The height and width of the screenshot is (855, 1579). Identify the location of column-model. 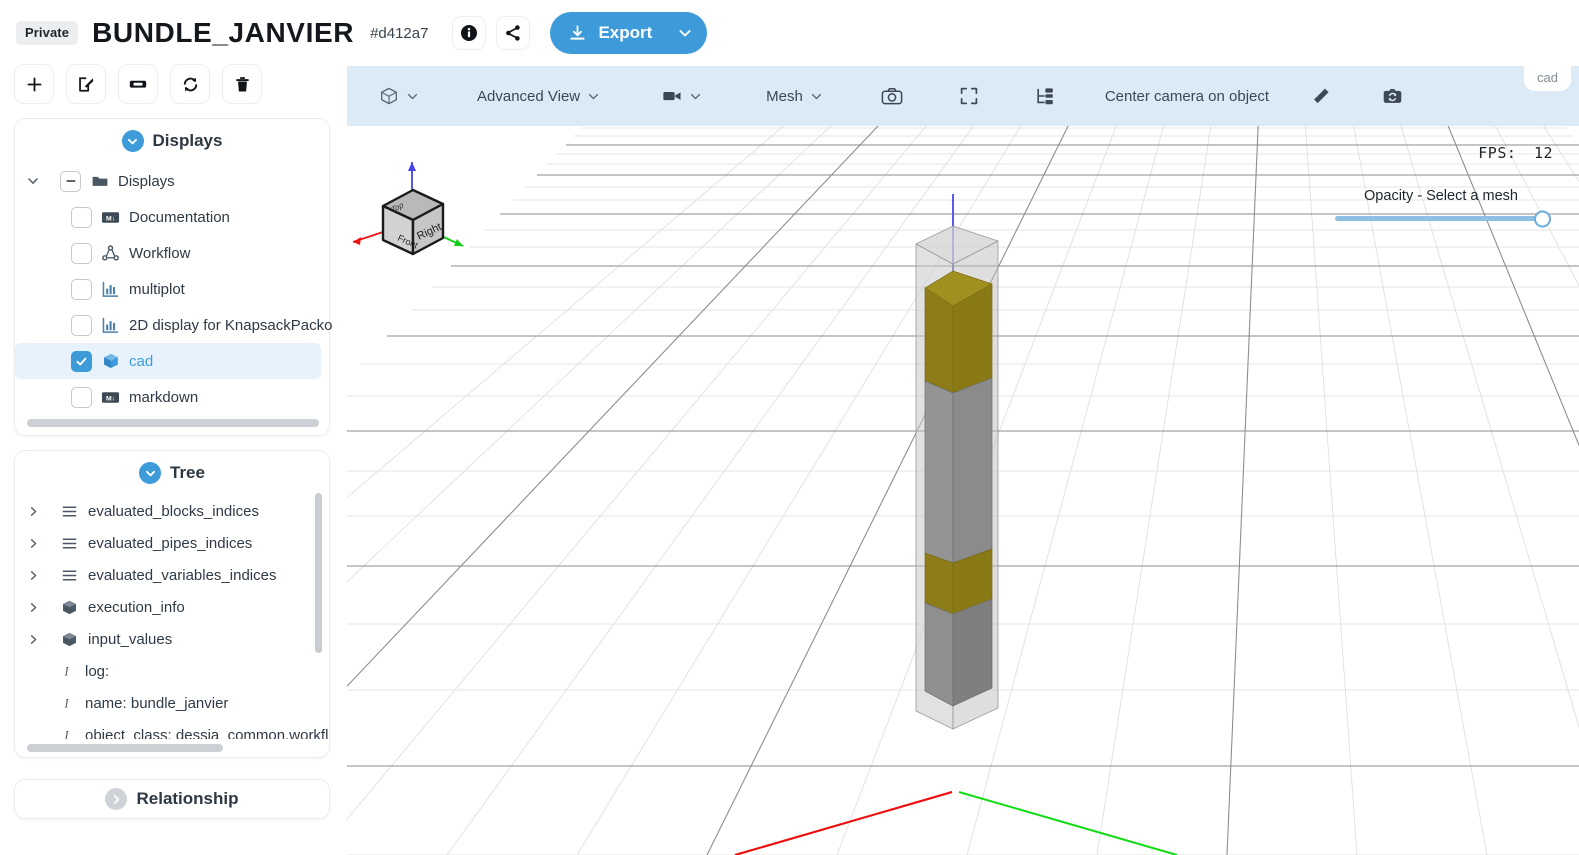
(957, 477).